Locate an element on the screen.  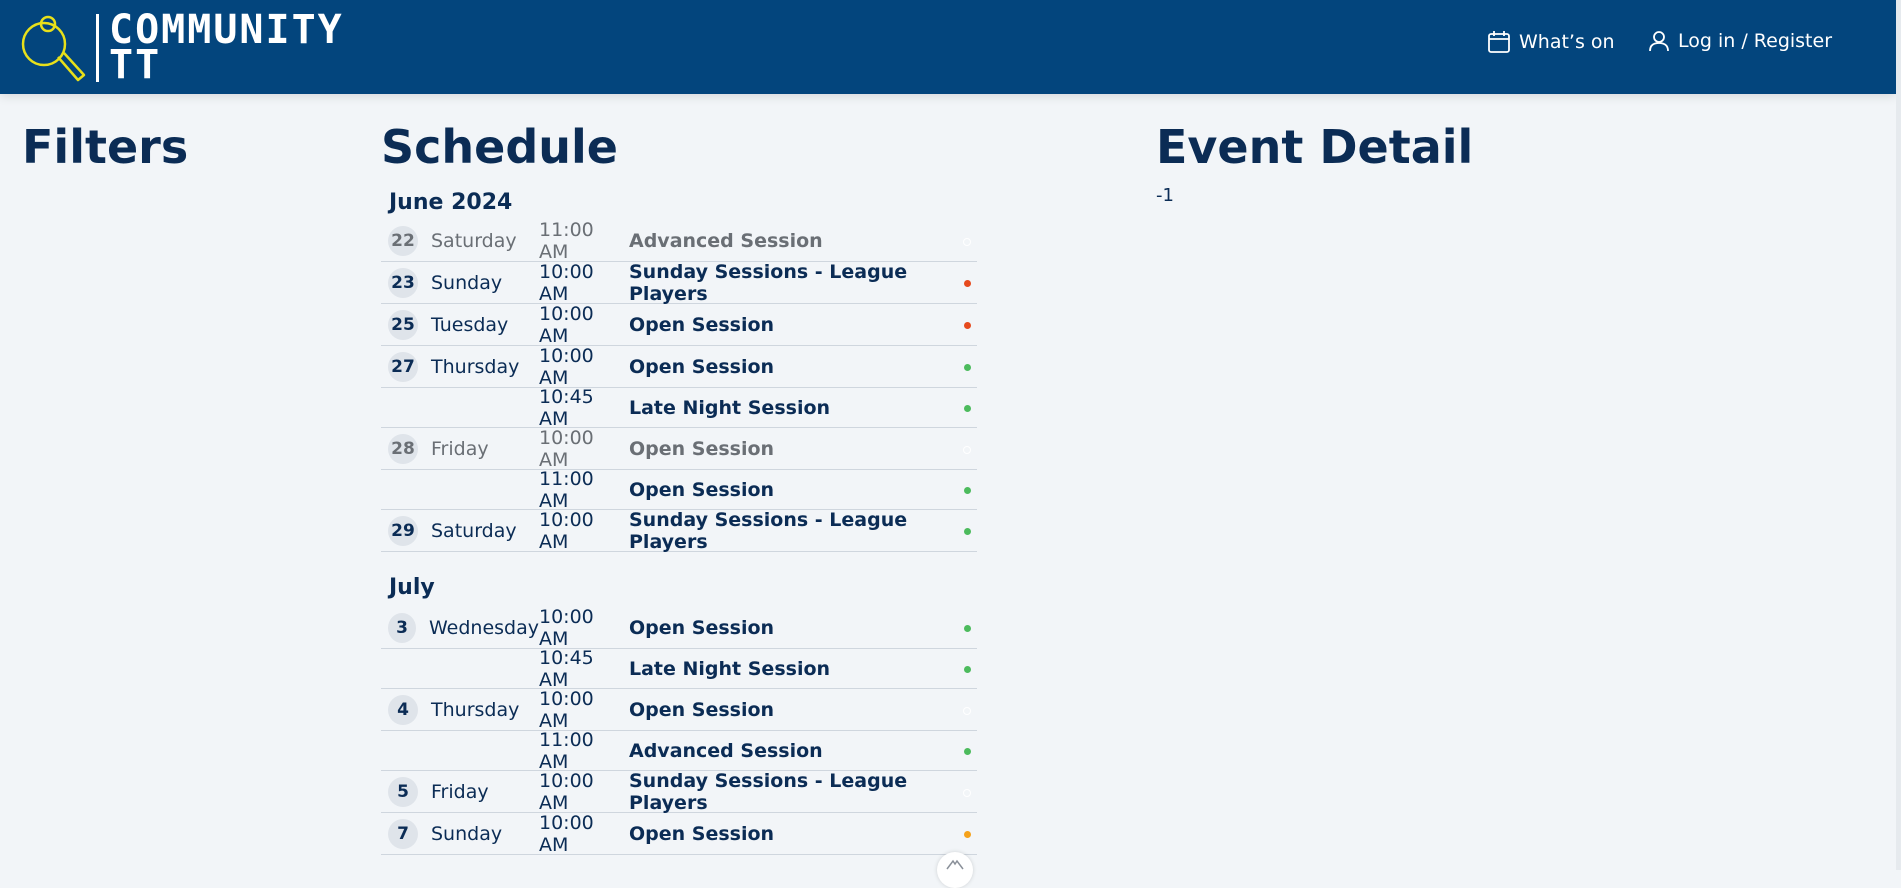
top-navigation-bar: COMMUNITY TT What’s on Log in / Register is located at coordinates (948, 47).